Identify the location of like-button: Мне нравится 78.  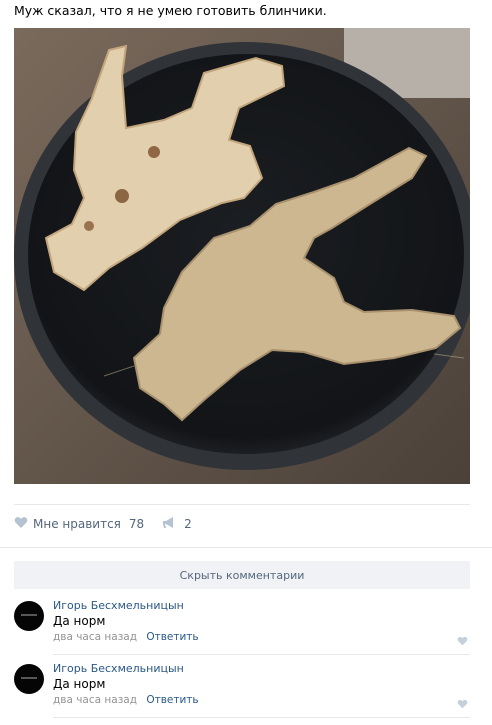
(79, 524).